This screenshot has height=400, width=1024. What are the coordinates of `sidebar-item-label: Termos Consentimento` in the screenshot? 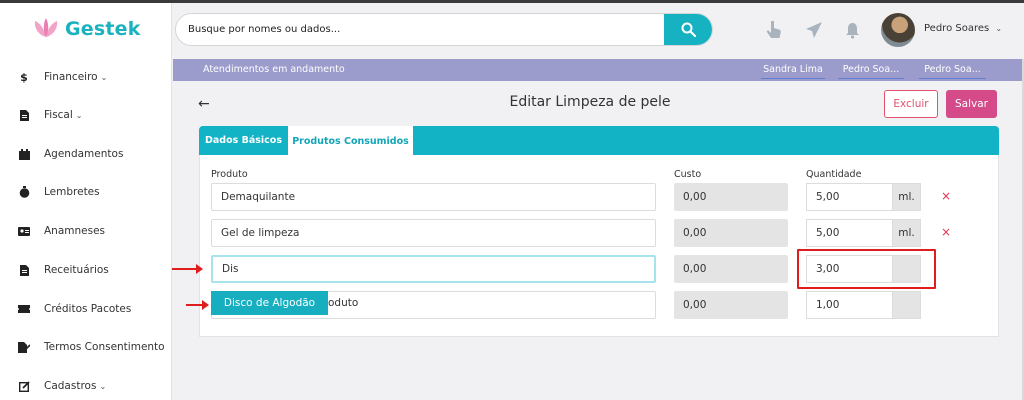 It's located at (104, 347).